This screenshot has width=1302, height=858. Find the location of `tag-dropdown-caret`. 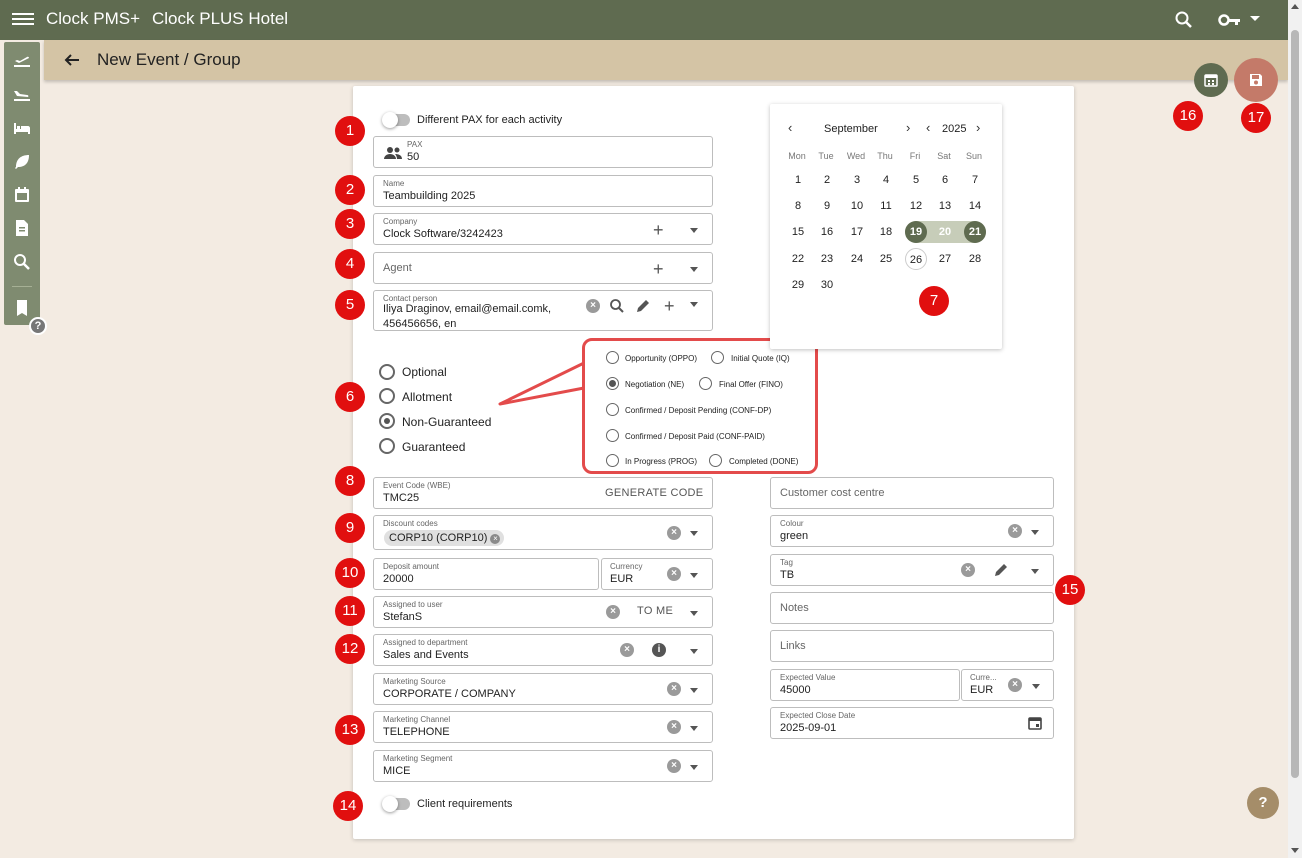

tag-dropdown-caret is located at coordinates (1035, 571).